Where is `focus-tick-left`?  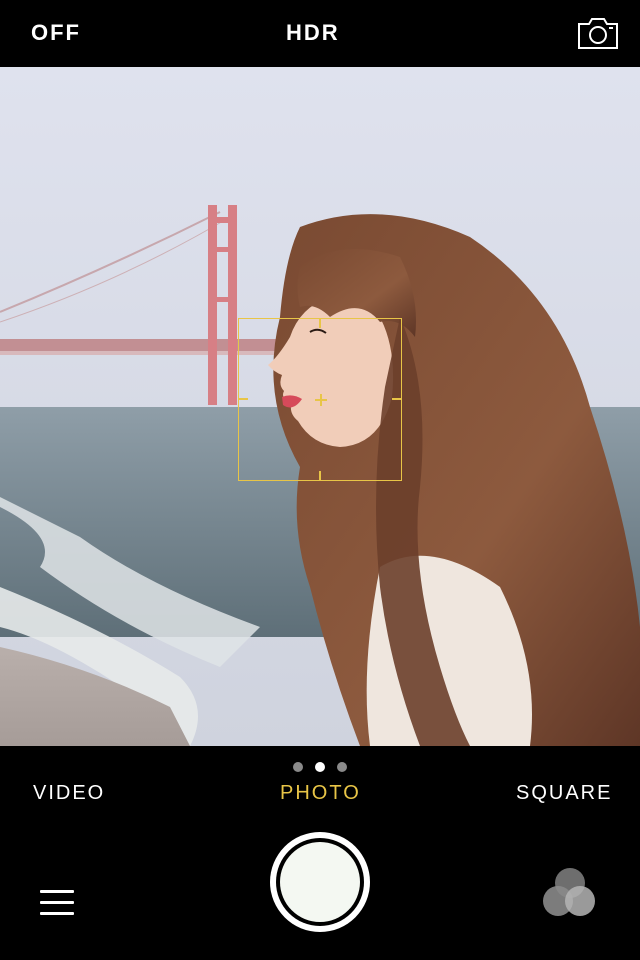
focus-tick-left is located at coordinates (243, 399).